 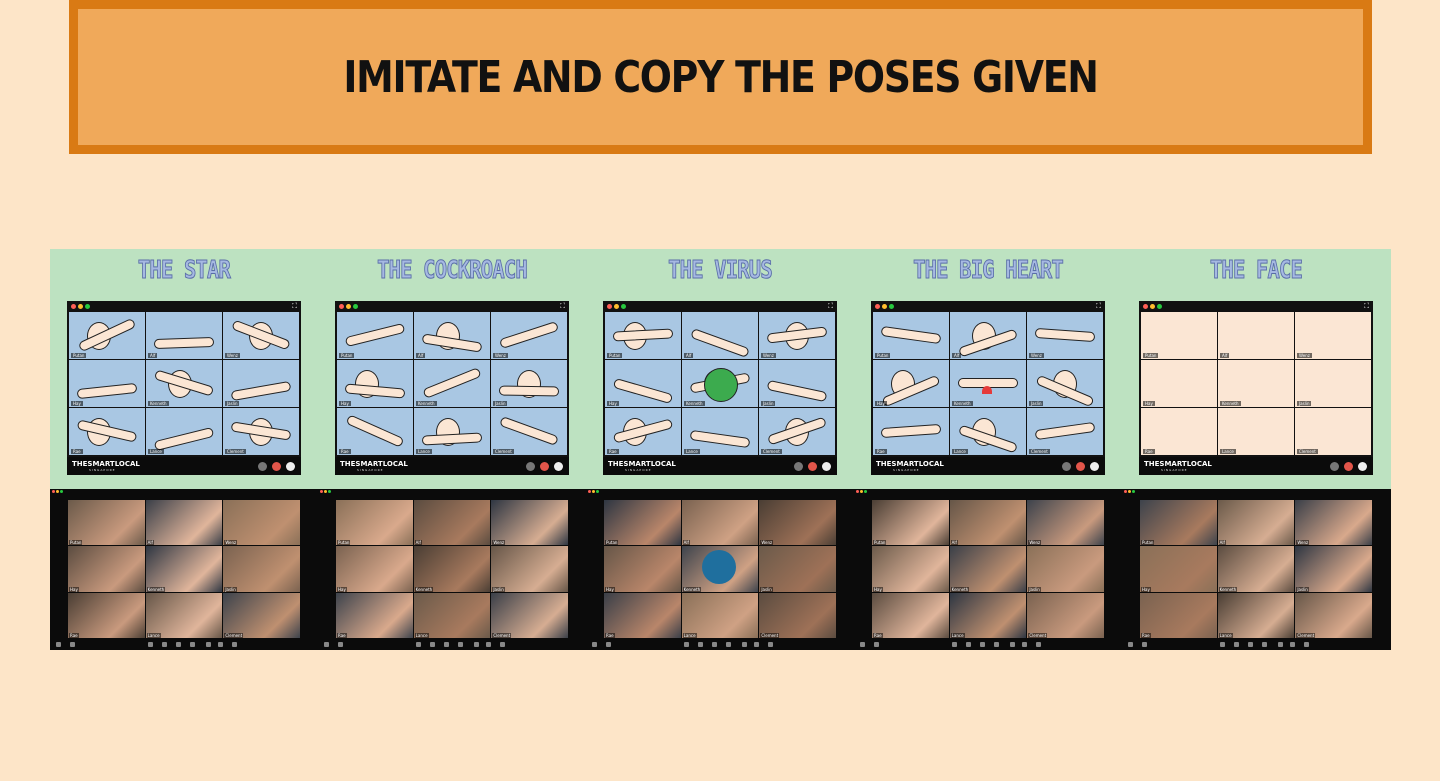 I want to click on brand-logo: THESMARTLOCAL, so click(x=1178, y=464).